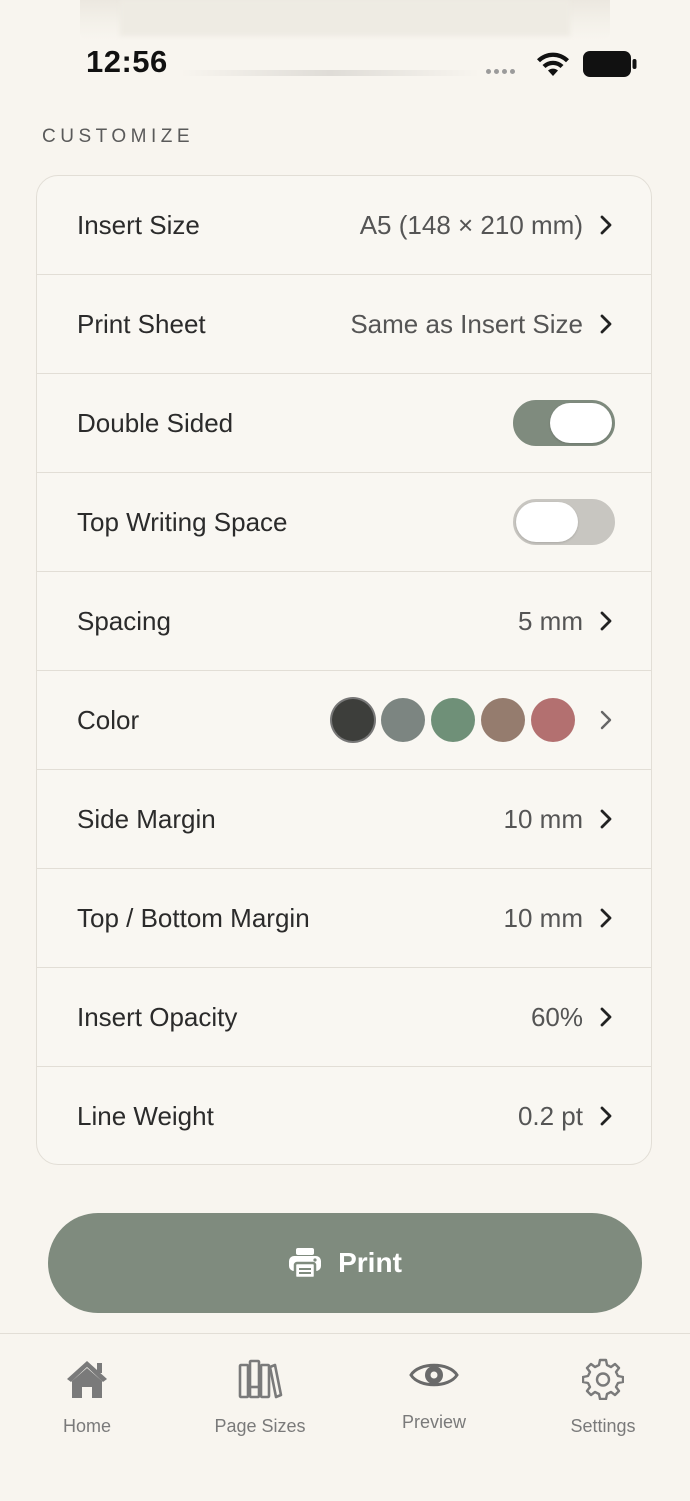 The height and width of the screenshot is (1501, 690). What do you see at coordinates (344, 522) in the screenshot?
I see `row-top-writing-space: Top Writing Space` at bounding box center [344, 522].